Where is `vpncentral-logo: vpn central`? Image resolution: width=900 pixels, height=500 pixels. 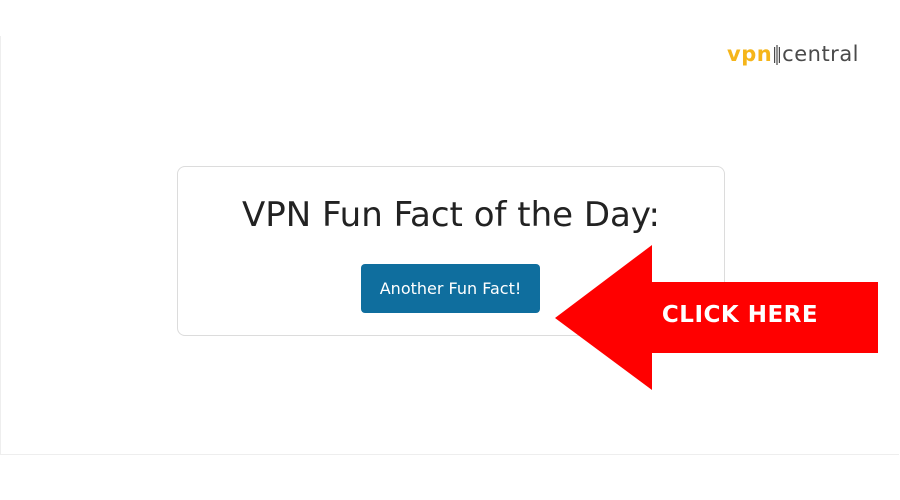
vpncentral-logo: vpn central is located at coordinates (793, 54).